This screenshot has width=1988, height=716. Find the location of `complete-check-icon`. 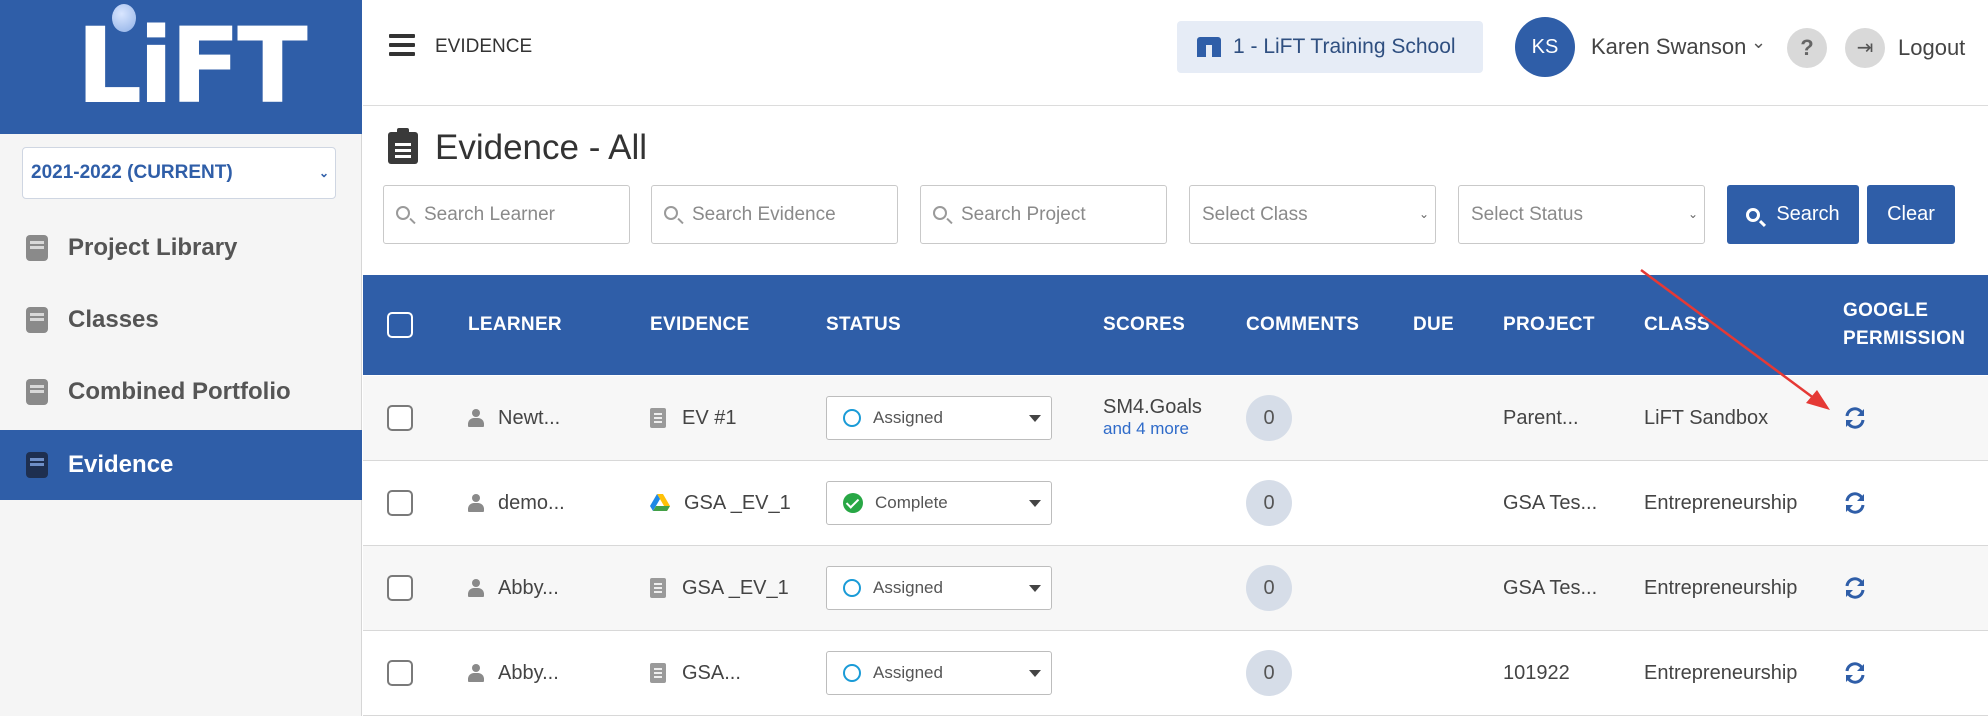

complete-check-icon is located at coordinates (853, 503).